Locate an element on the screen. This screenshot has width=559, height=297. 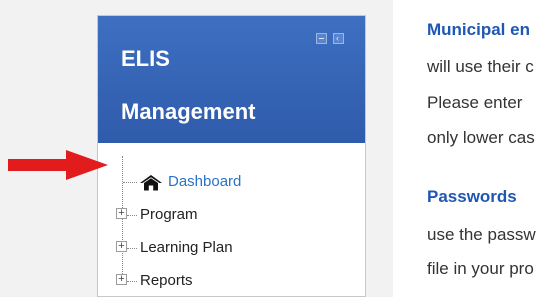
content-text-line: only lower cas is located at coordinates (481, 137).